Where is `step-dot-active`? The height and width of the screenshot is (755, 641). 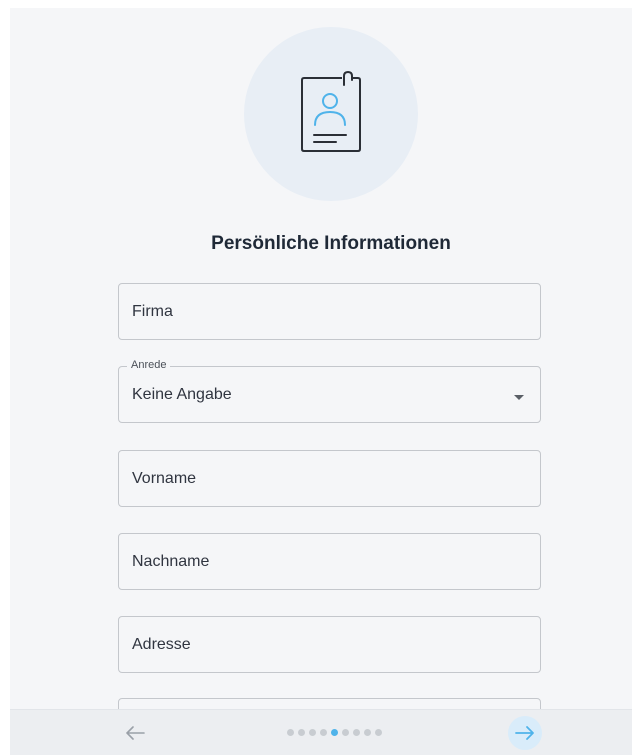
step-dot-active is located at coordinates (334, 732).